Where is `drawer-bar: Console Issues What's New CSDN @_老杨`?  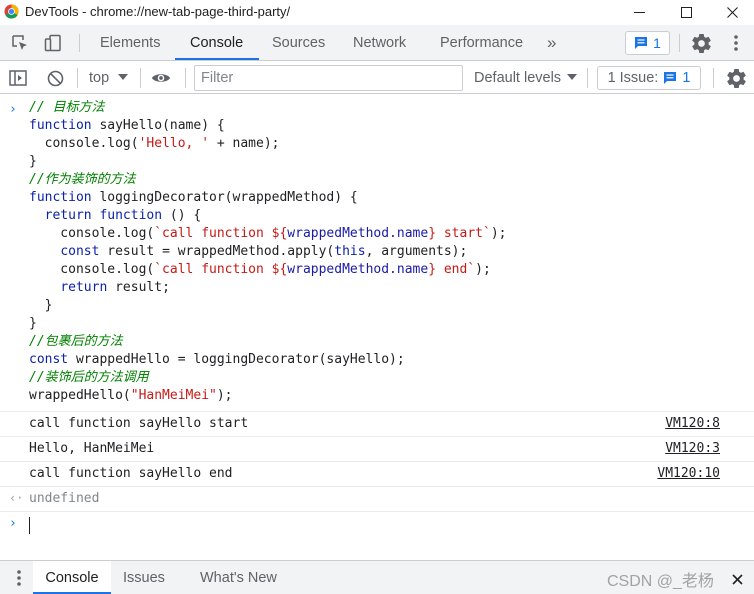 drawer-bar: Console Issues What's New CSDN @_老杨 is located at coordinates (377, 577).